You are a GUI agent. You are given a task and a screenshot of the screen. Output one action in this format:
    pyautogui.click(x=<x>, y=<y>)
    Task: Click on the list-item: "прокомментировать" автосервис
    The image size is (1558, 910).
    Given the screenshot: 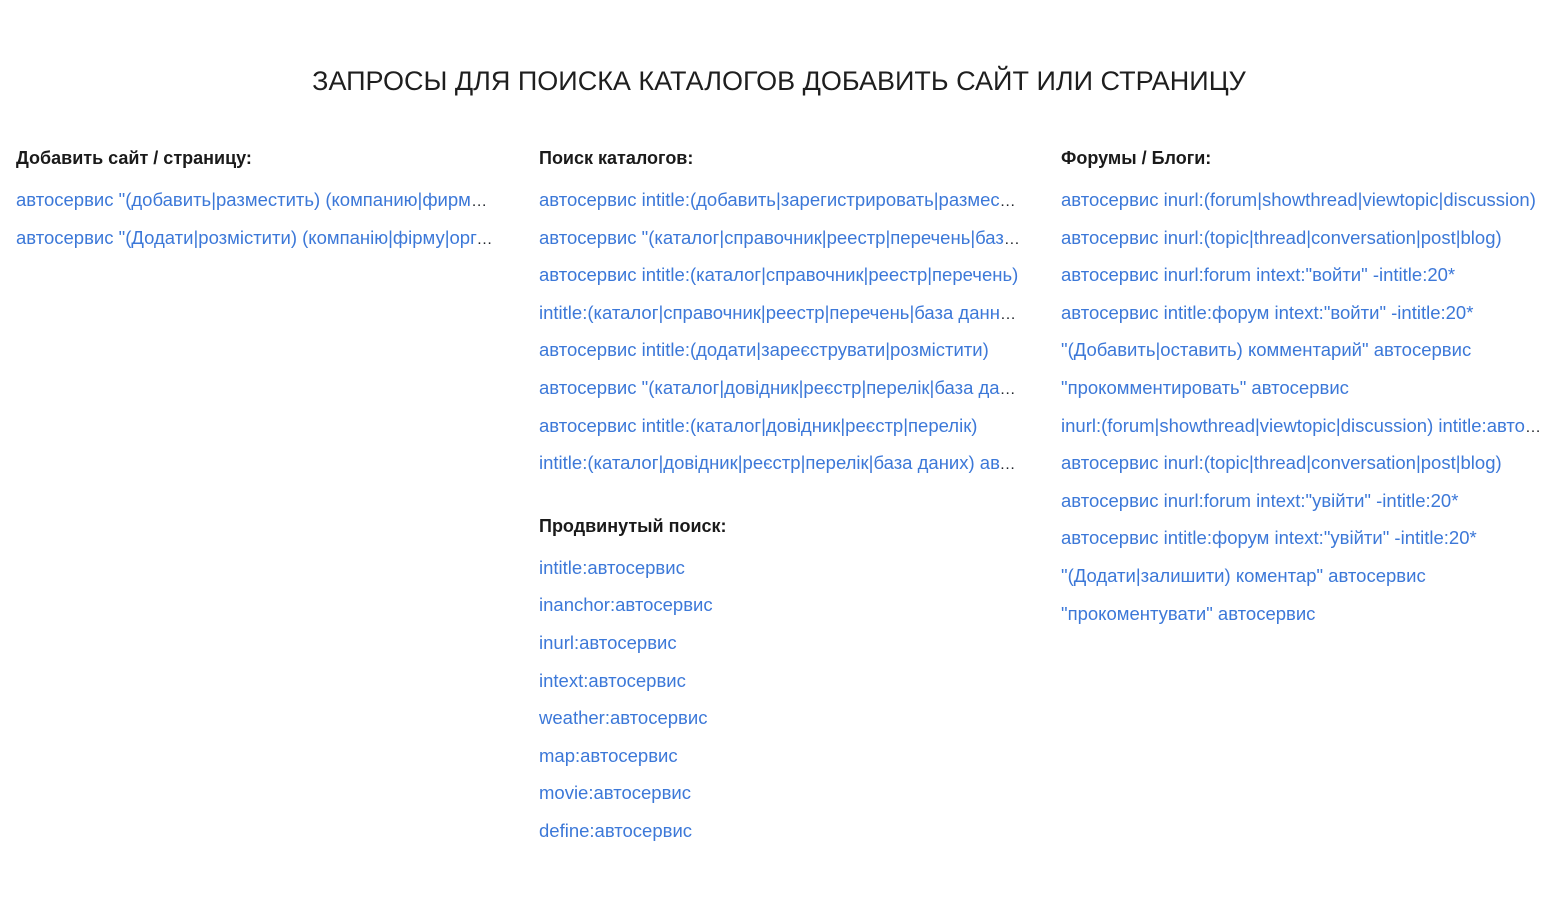 What is the action you would take?
    pyautogui.click(x=1303, y=388)
    